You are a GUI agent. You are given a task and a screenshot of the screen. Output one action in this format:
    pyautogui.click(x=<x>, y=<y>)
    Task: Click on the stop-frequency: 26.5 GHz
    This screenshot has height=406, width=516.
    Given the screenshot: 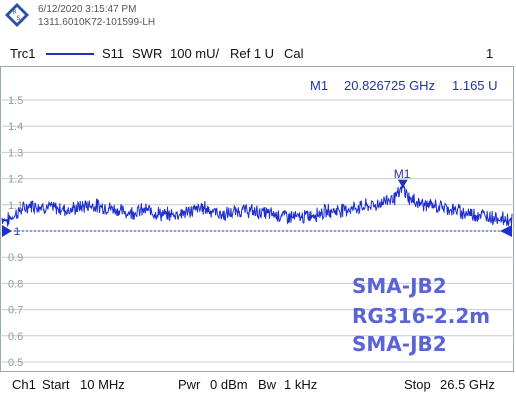 What is the action you would take?
    pyautogui.click(x=467, y=384)
    